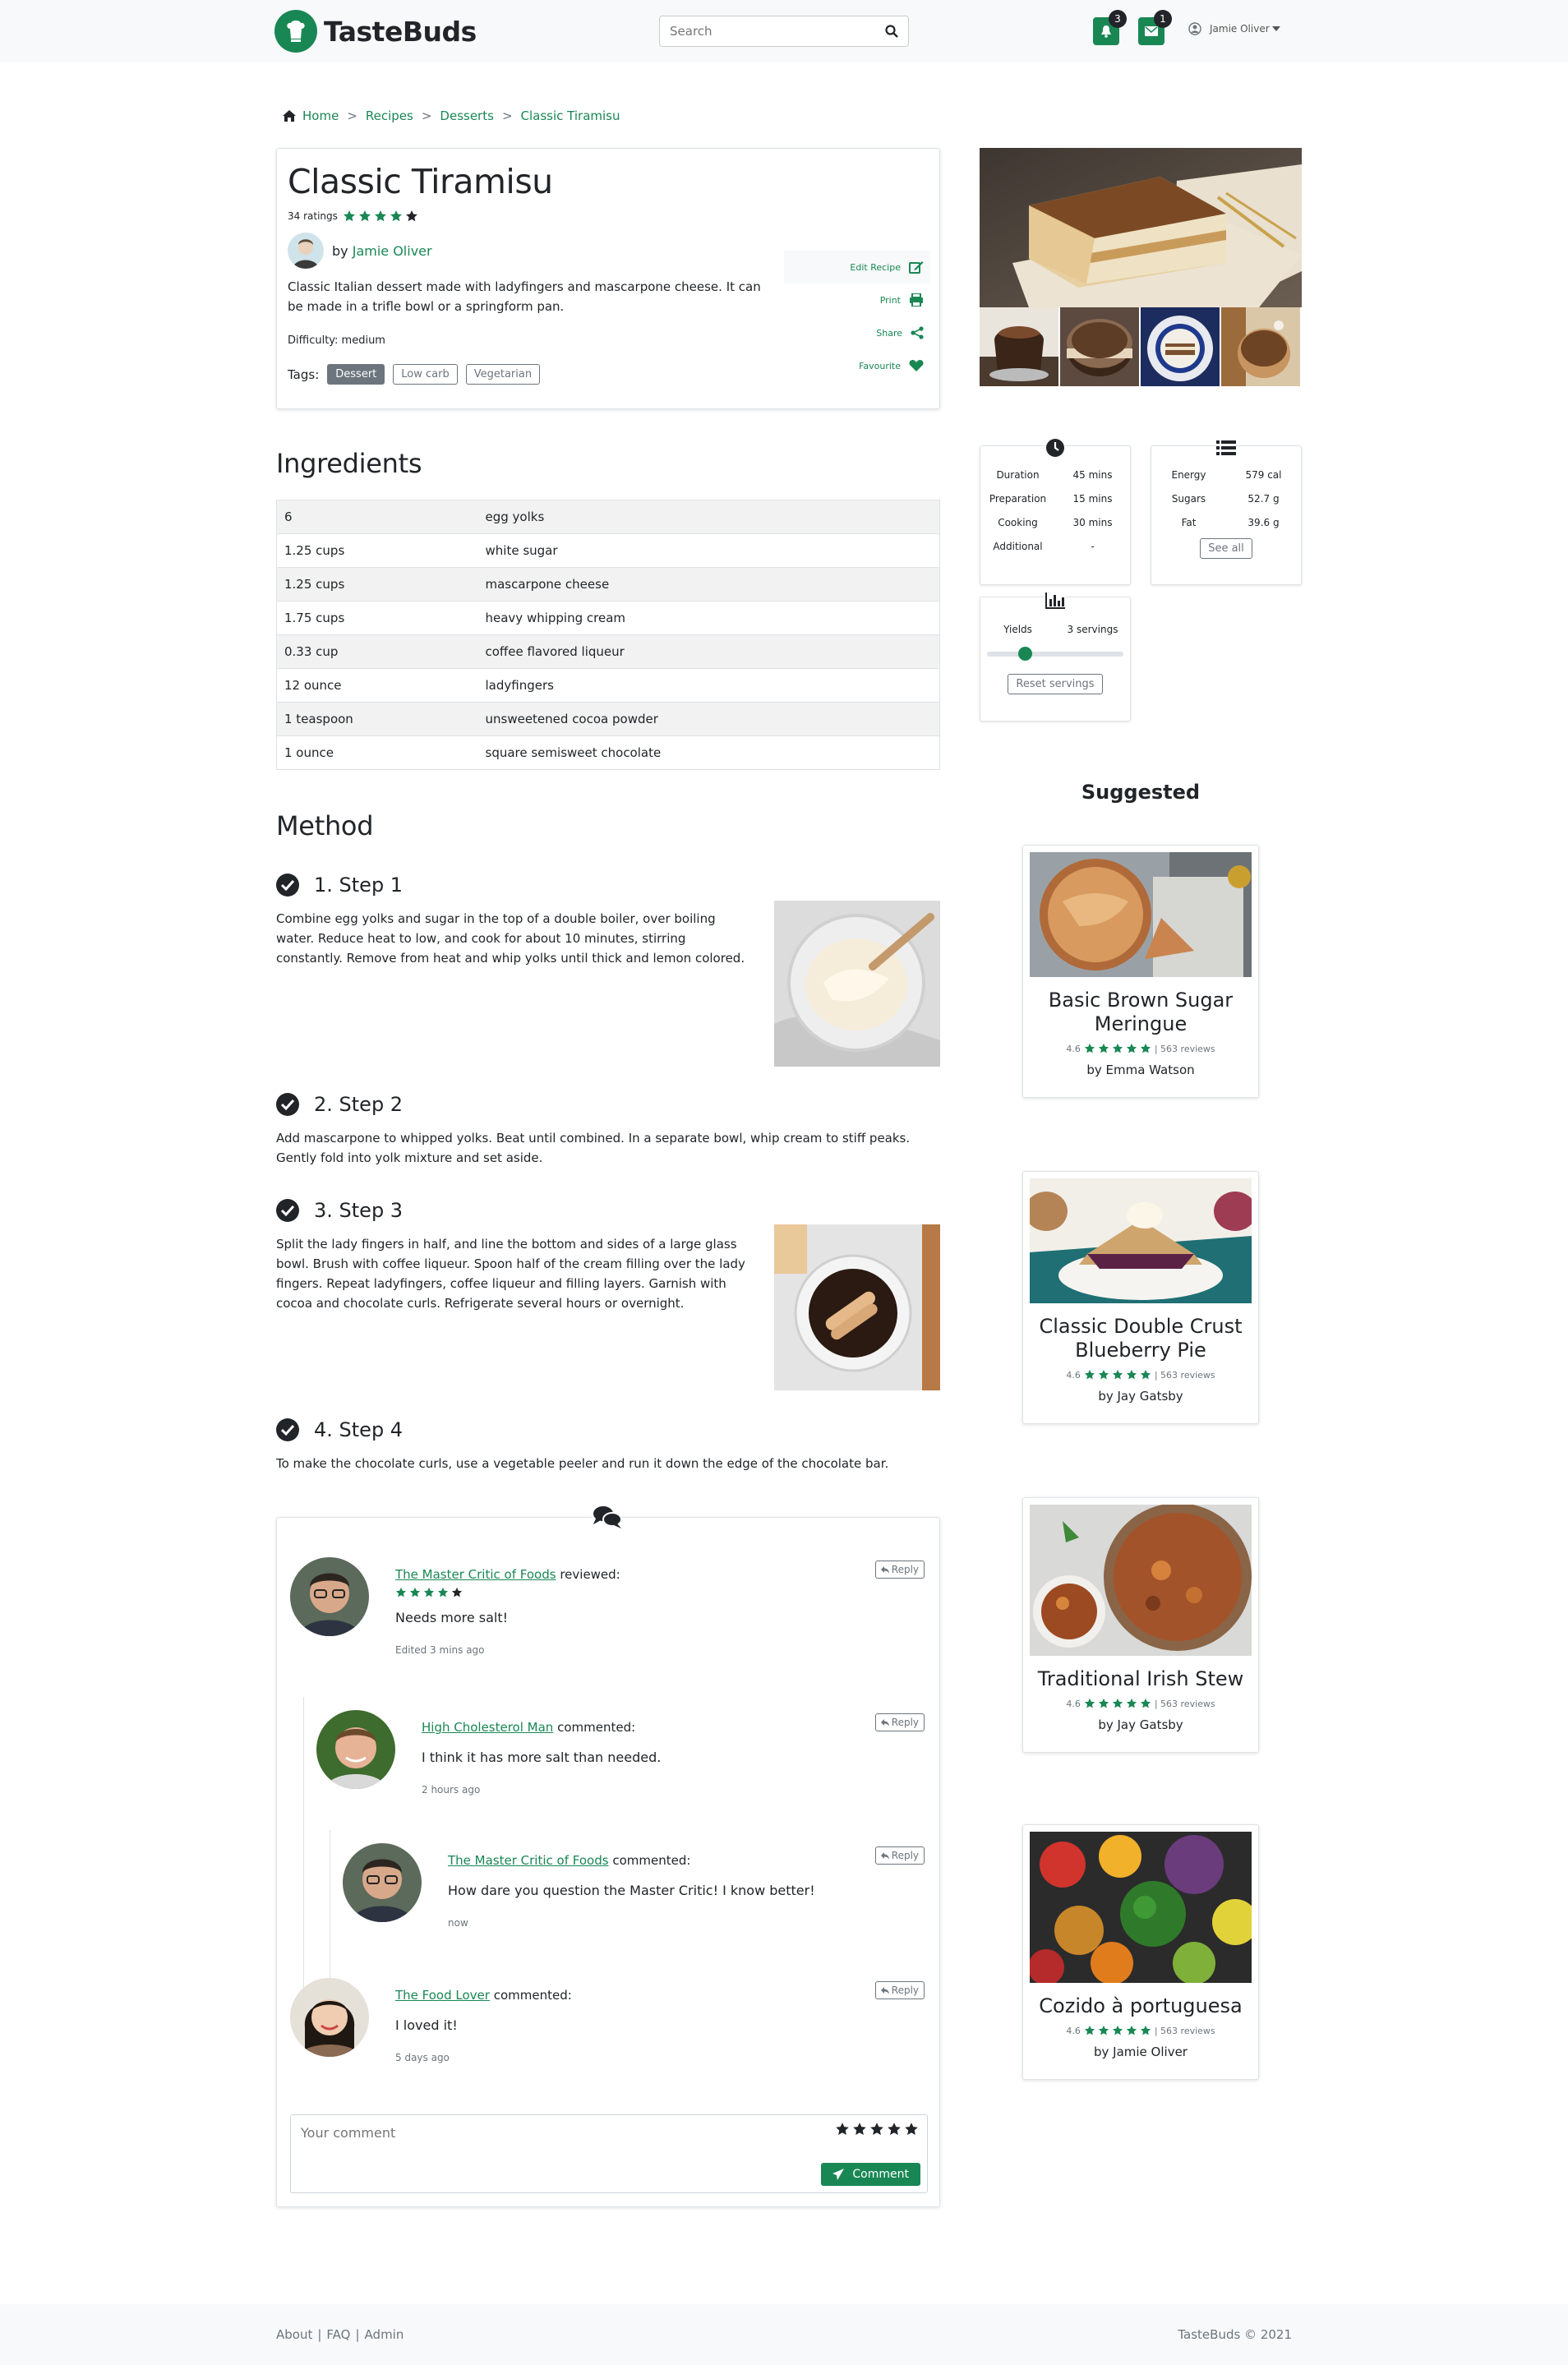 The image size is (1568, 2365). What do you see at coordinates (1140, 1070) in the screenshot?
I see `suggested-author: by Emma Watson` at bounding box center [1140, 1070].